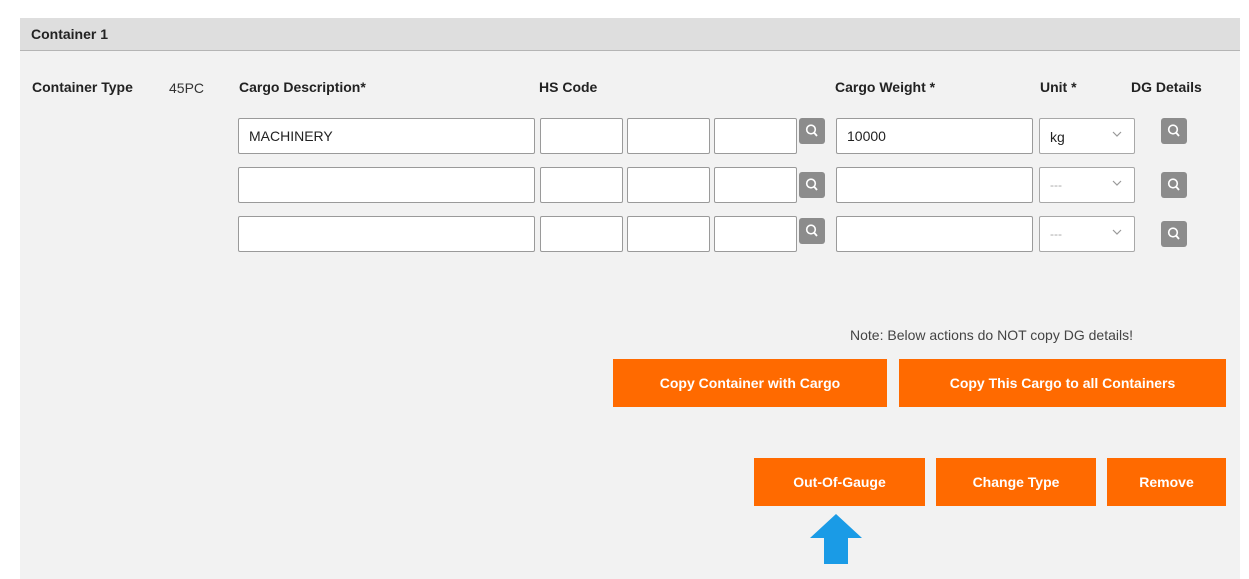 This screenshot has height=579, width=1249. Describe the element at coordinates (568, 87) in the screenshot. I see `hs-code-header: HS Code` at that location.